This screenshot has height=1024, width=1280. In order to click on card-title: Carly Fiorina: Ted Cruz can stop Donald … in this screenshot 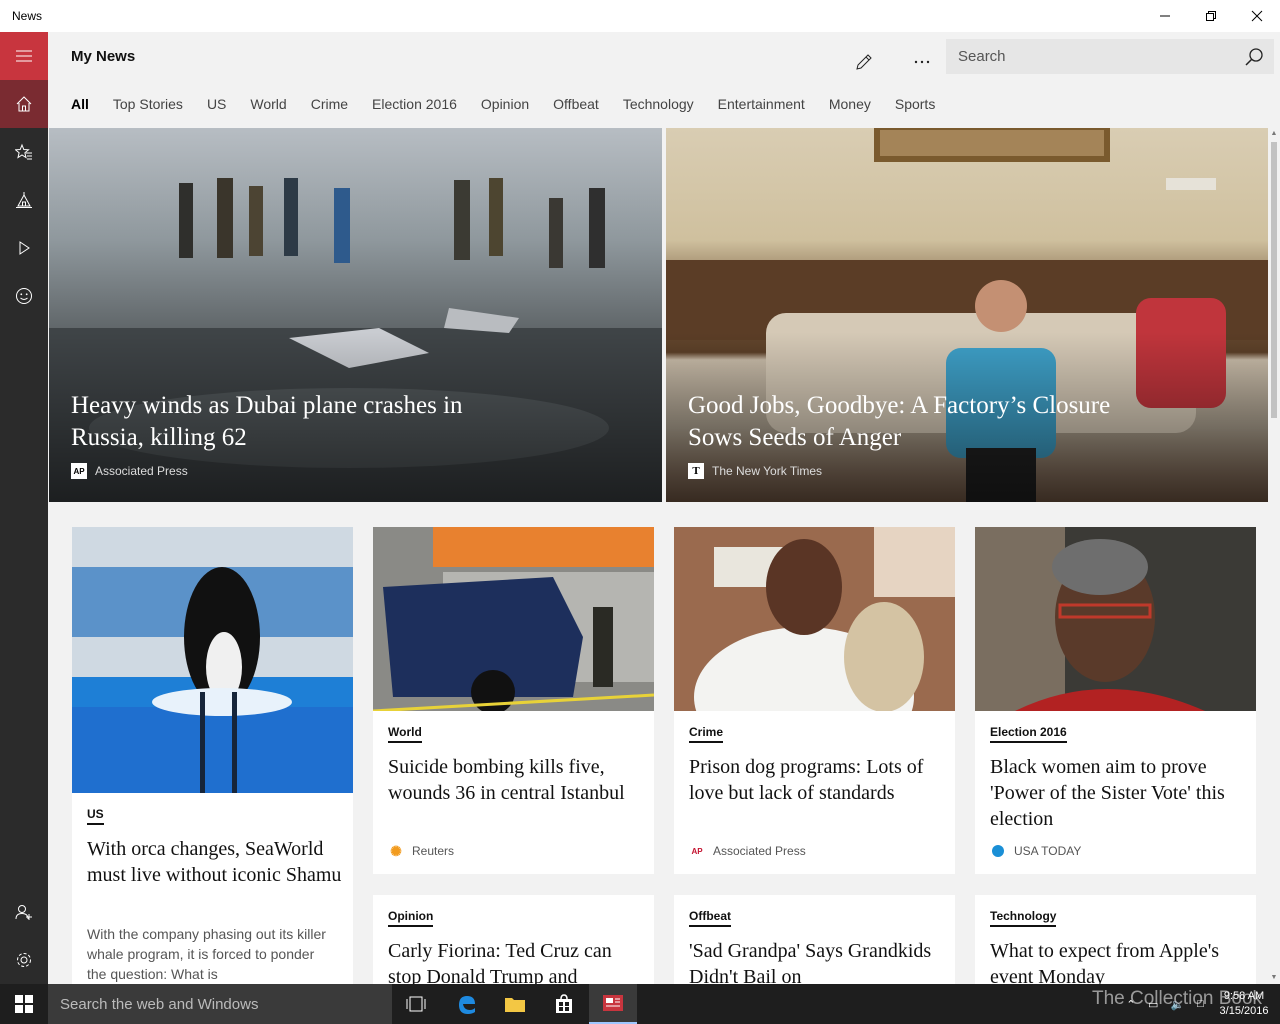, I will do `click(500, 962)`.